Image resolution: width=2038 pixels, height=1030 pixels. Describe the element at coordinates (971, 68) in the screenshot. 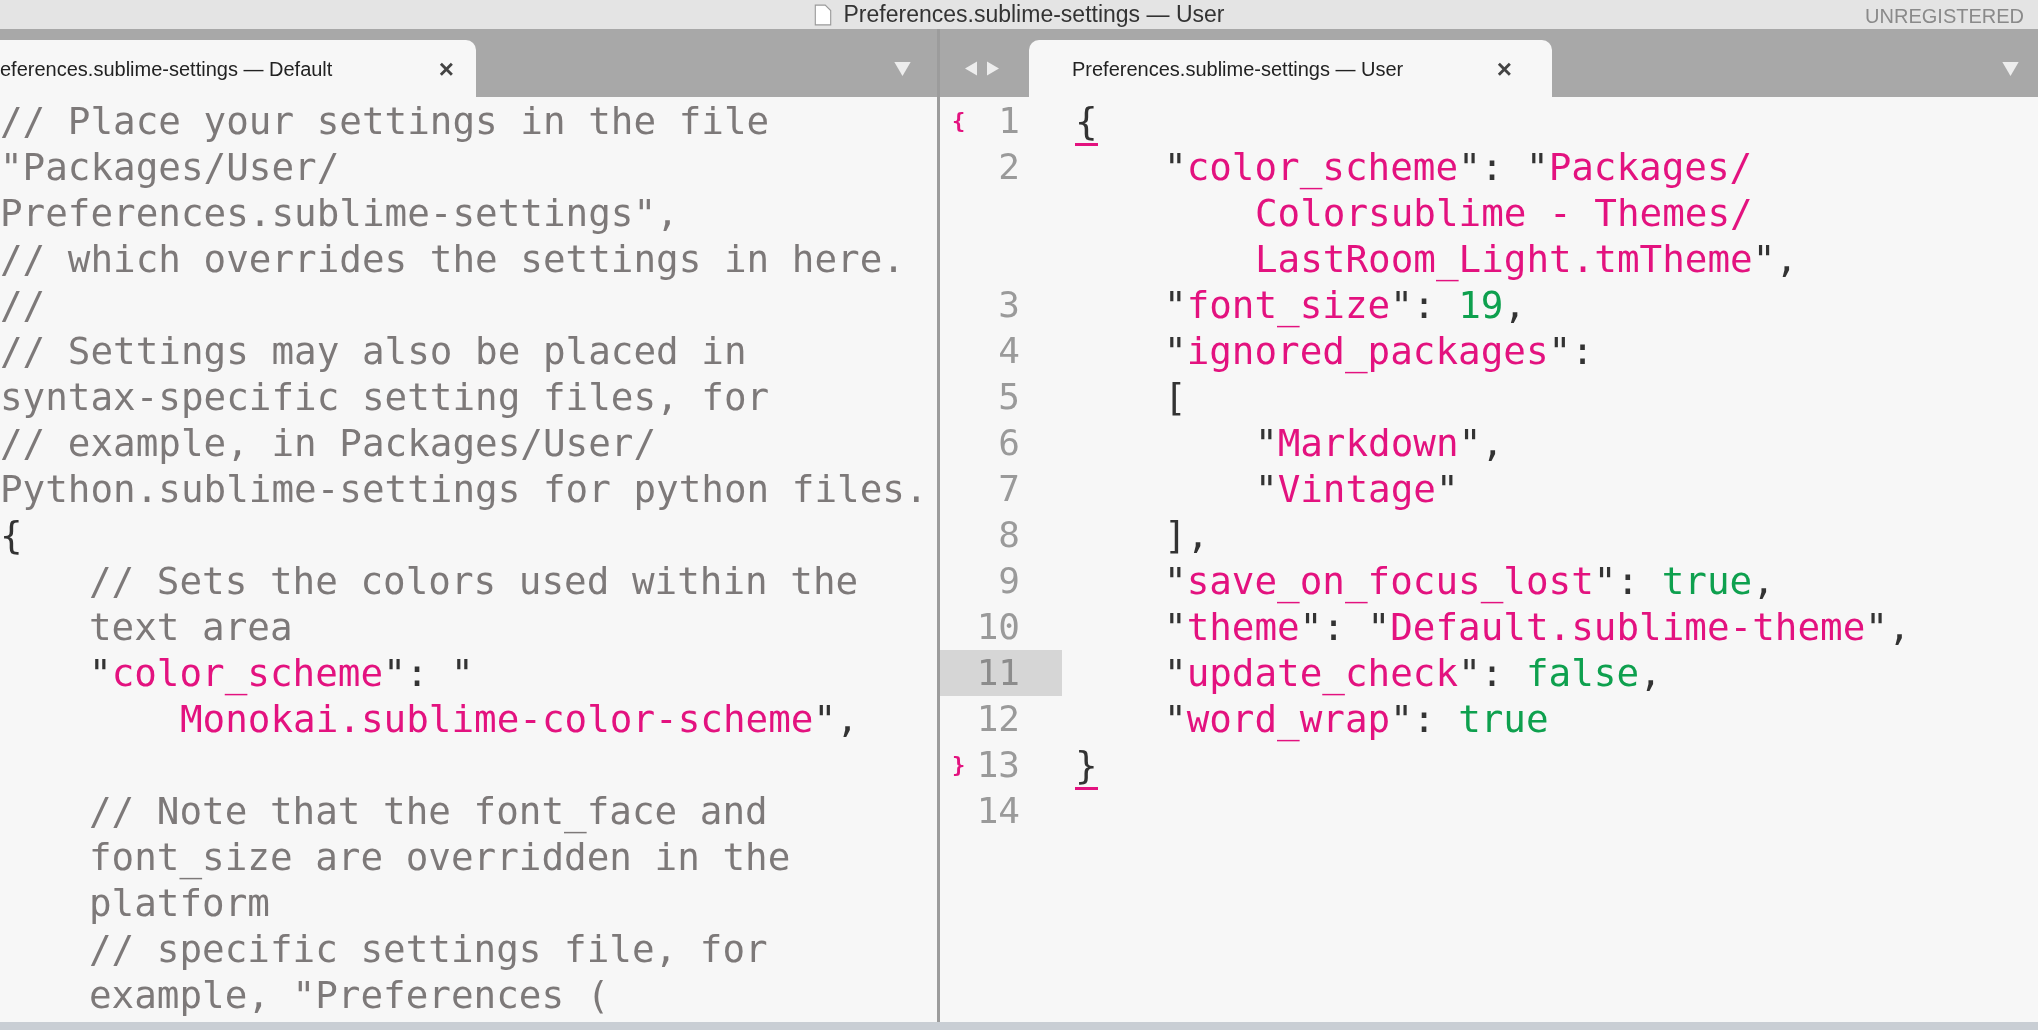

I see `left-arrow-icon` at that location.